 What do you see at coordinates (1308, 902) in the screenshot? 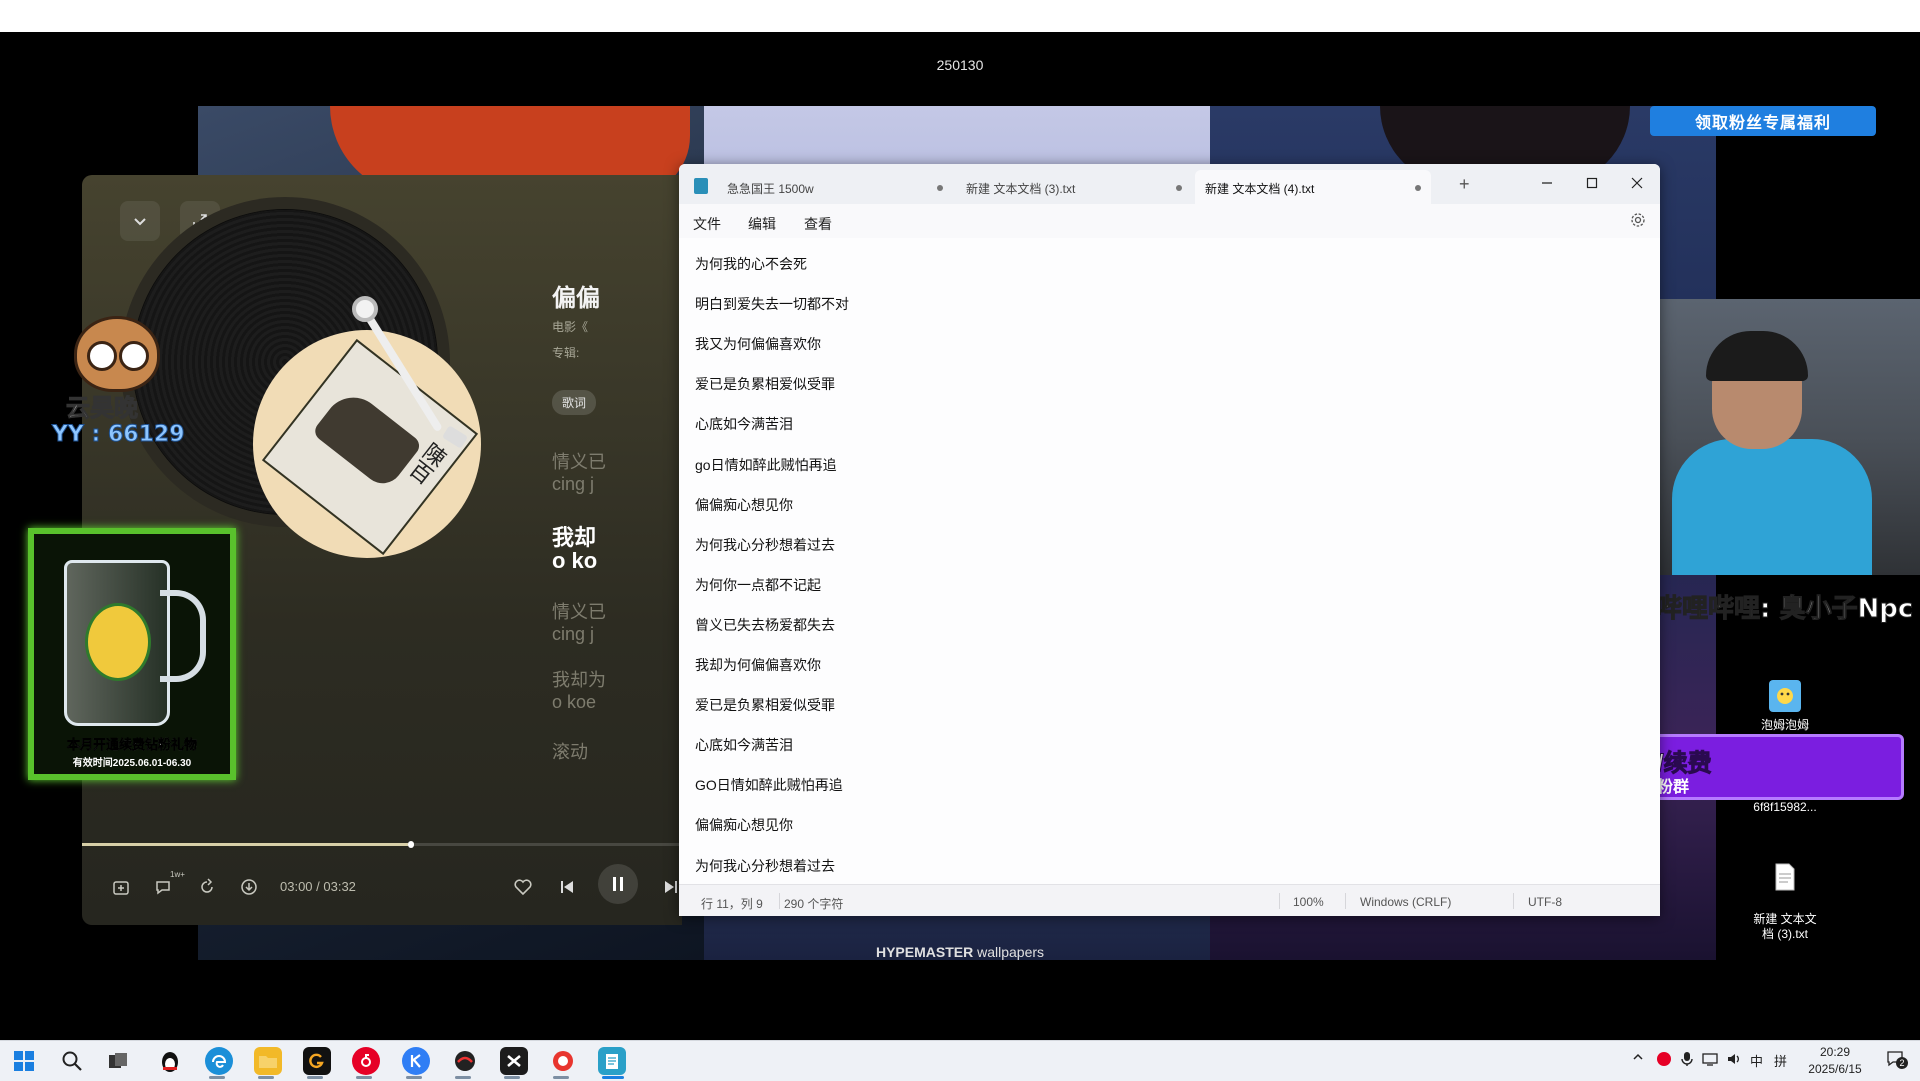
I see `zoom-level: 100%` at bounding box center [1308, 902].